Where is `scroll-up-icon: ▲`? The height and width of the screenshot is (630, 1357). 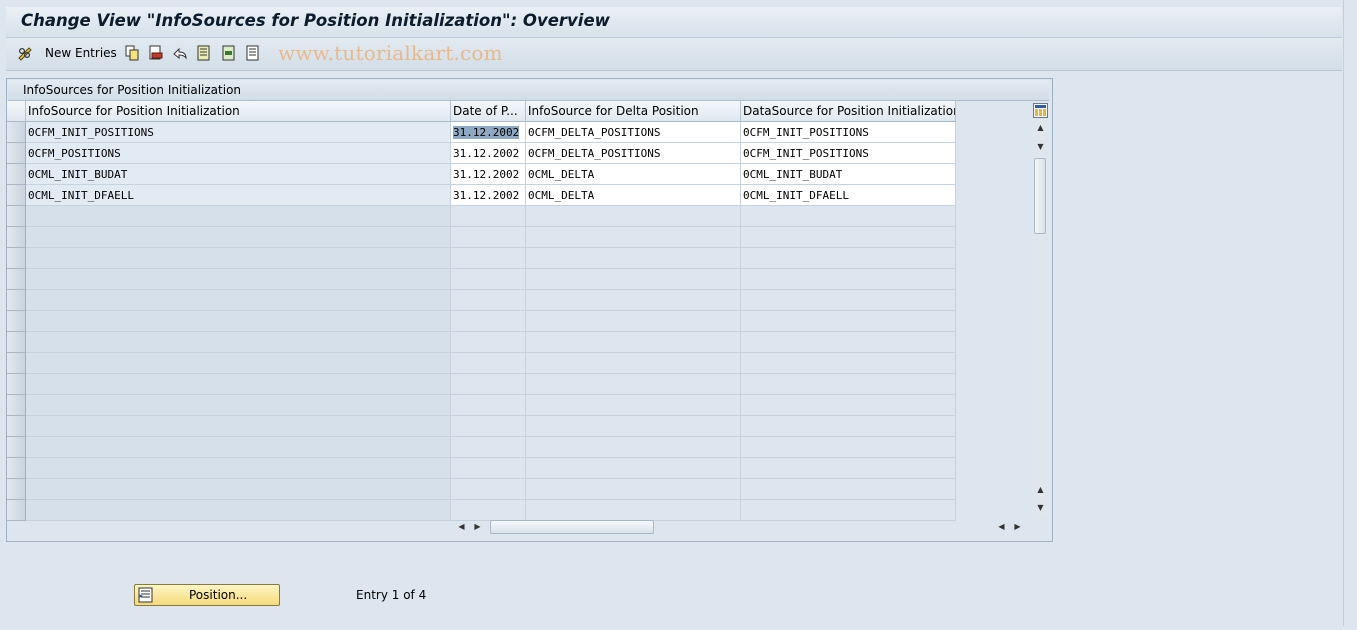 scroll-up-icon: ▲ is located at coordinates (1040, 127).